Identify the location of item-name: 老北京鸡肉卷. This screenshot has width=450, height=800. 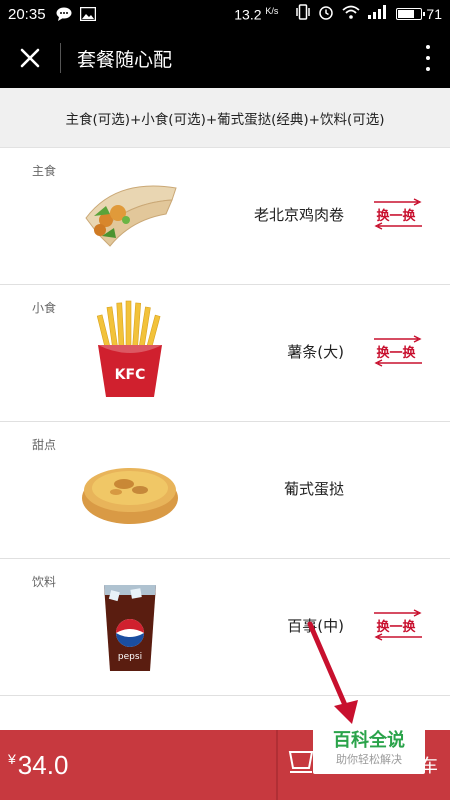
(298, 215).